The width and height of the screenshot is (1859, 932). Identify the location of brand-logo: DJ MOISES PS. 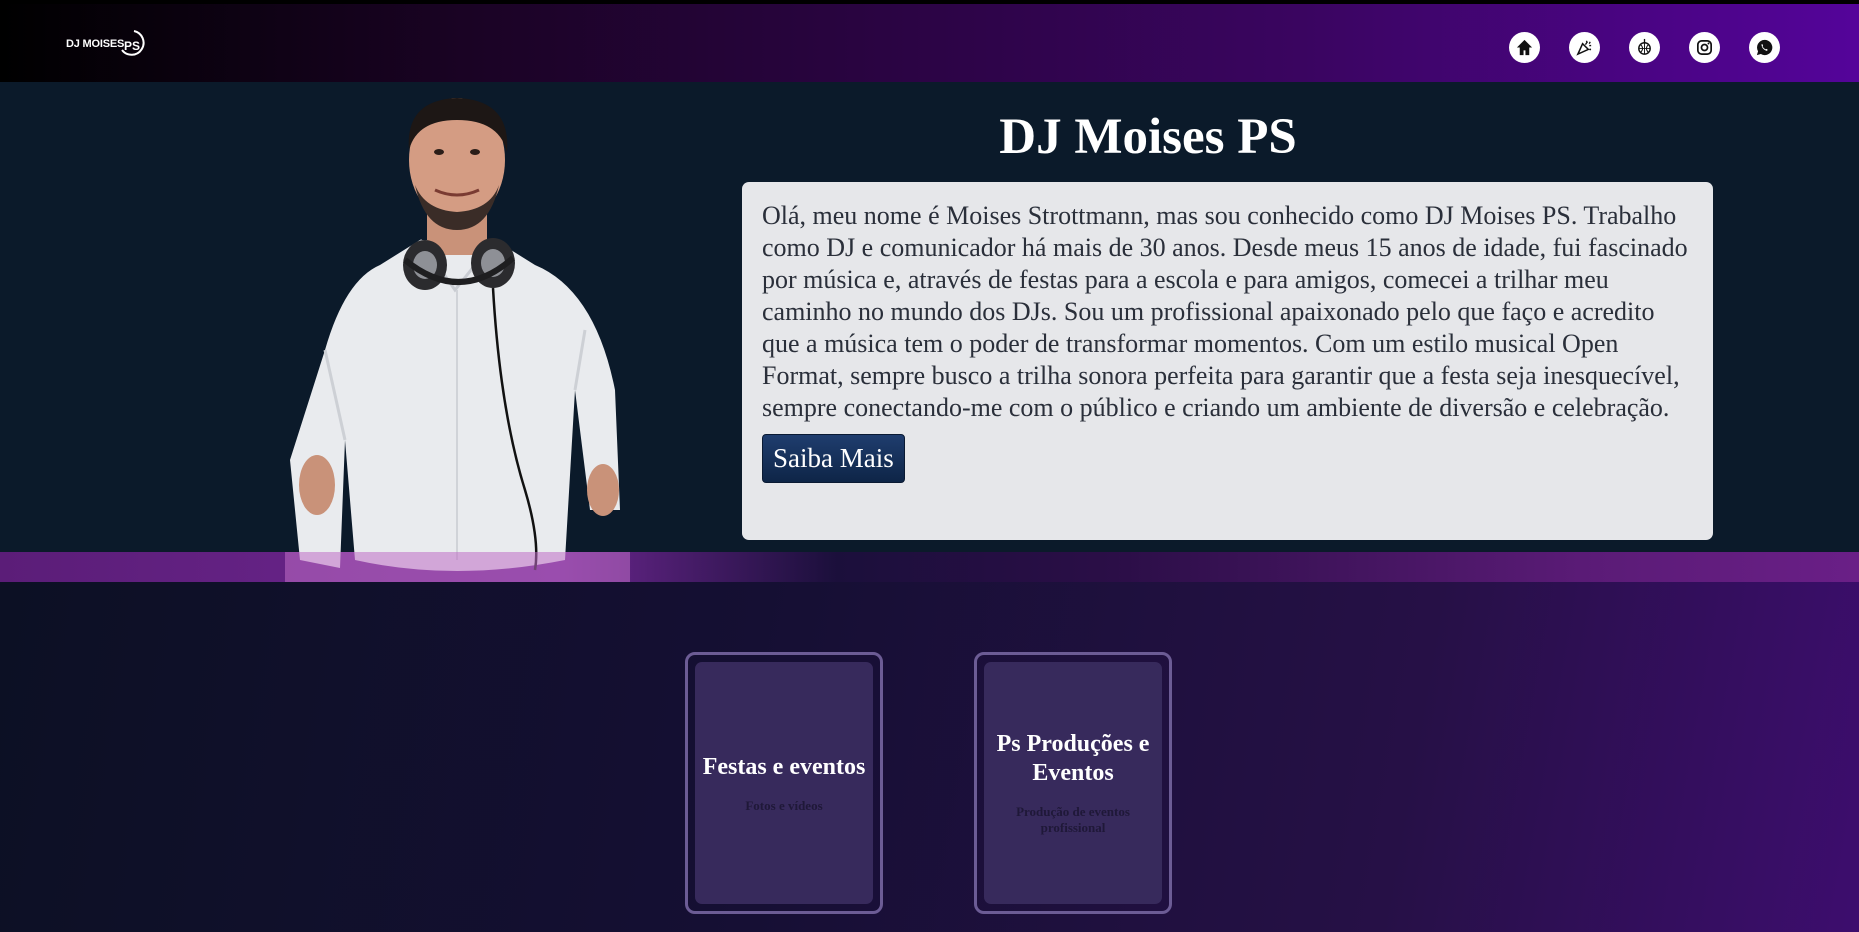
(116, 44).